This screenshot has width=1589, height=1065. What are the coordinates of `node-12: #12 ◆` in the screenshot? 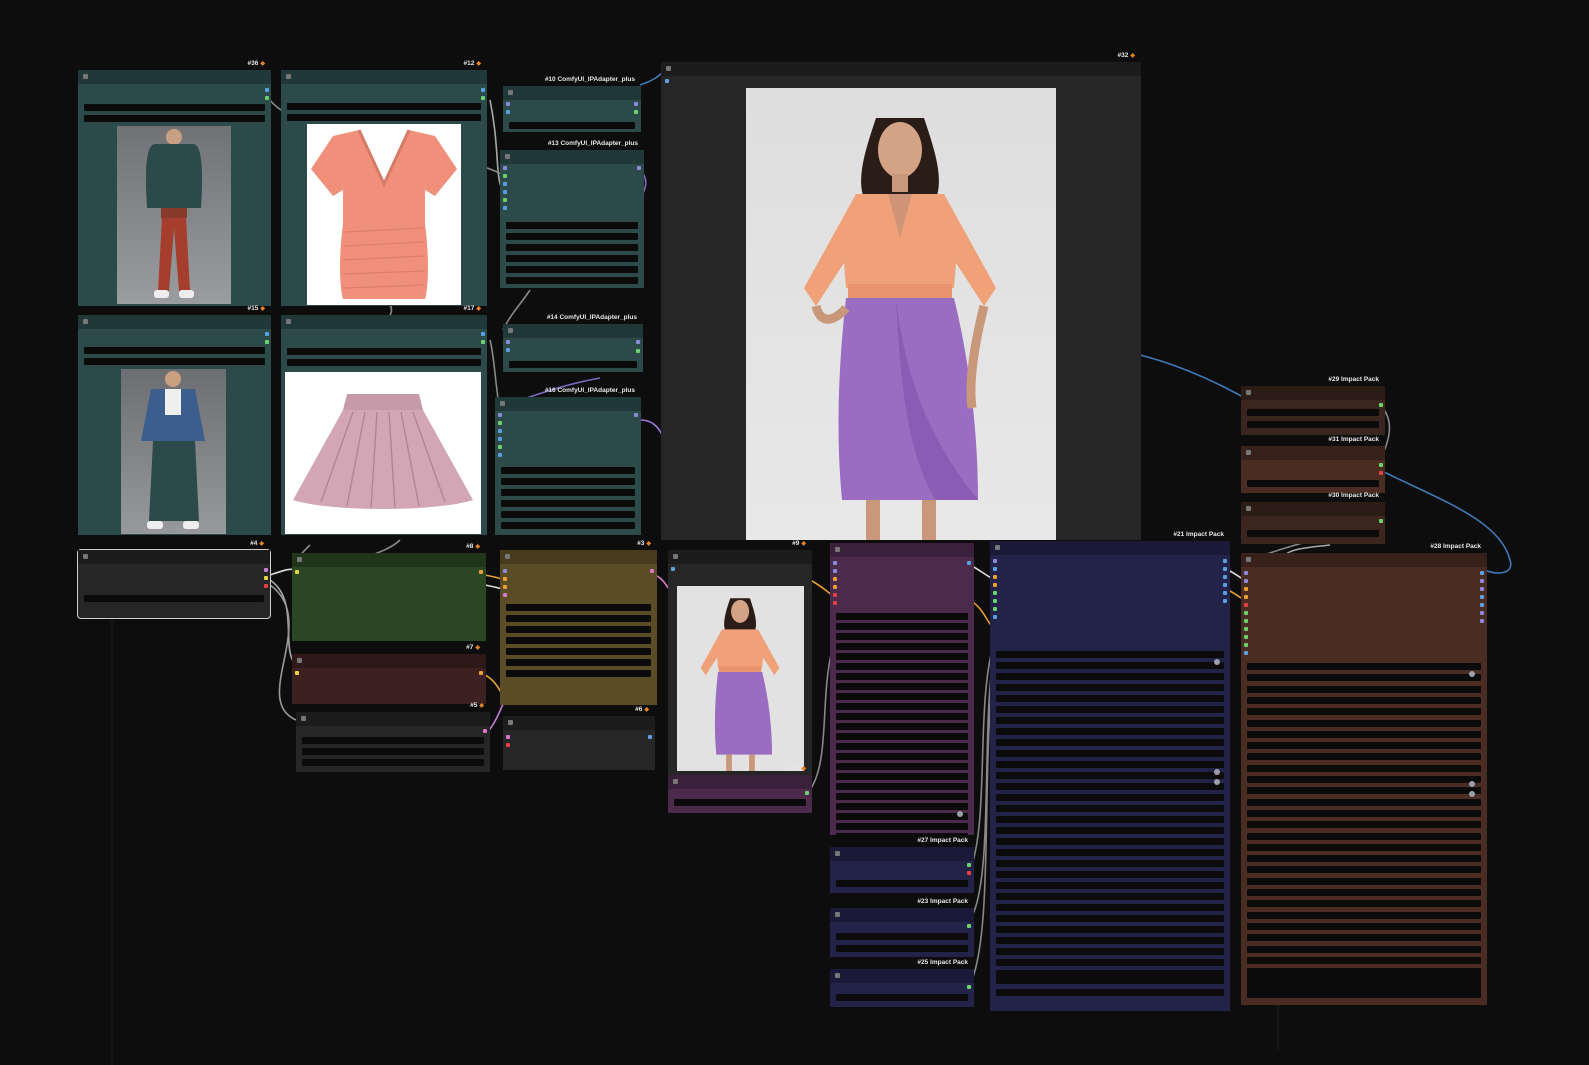 It's located at (384, 183).